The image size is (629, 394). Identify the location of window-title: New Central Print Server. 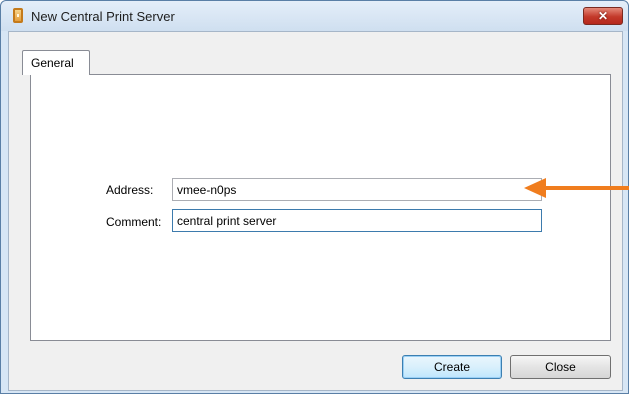
(103, 16).